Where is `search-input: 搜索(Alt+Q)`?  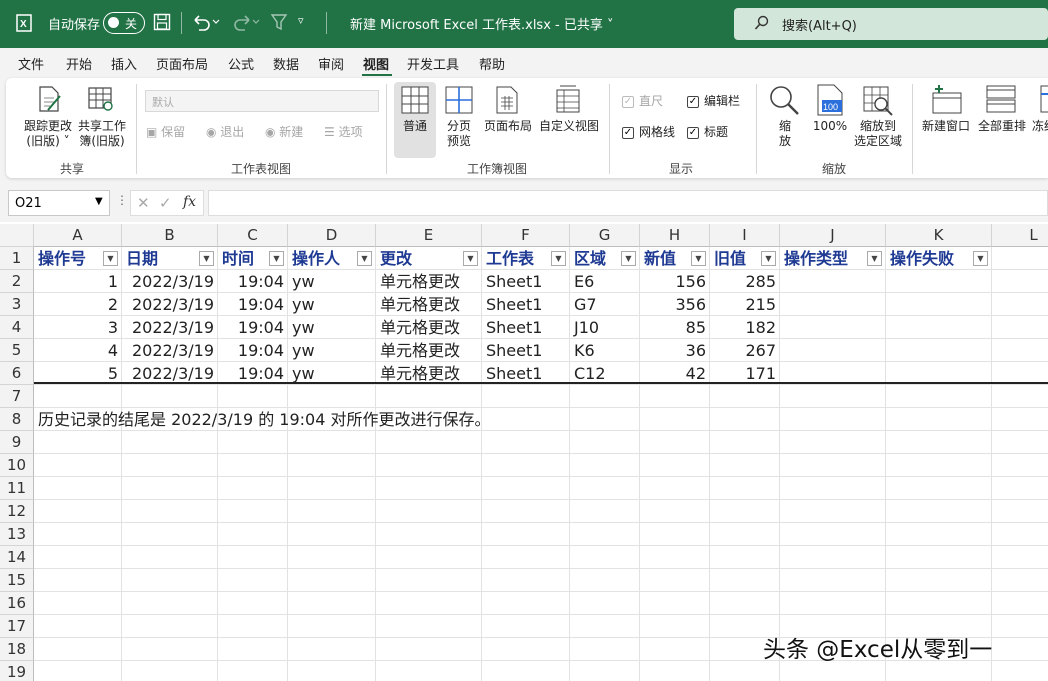
search-input: 搜索(Alt+Q) is located at coordinates (891, 24).